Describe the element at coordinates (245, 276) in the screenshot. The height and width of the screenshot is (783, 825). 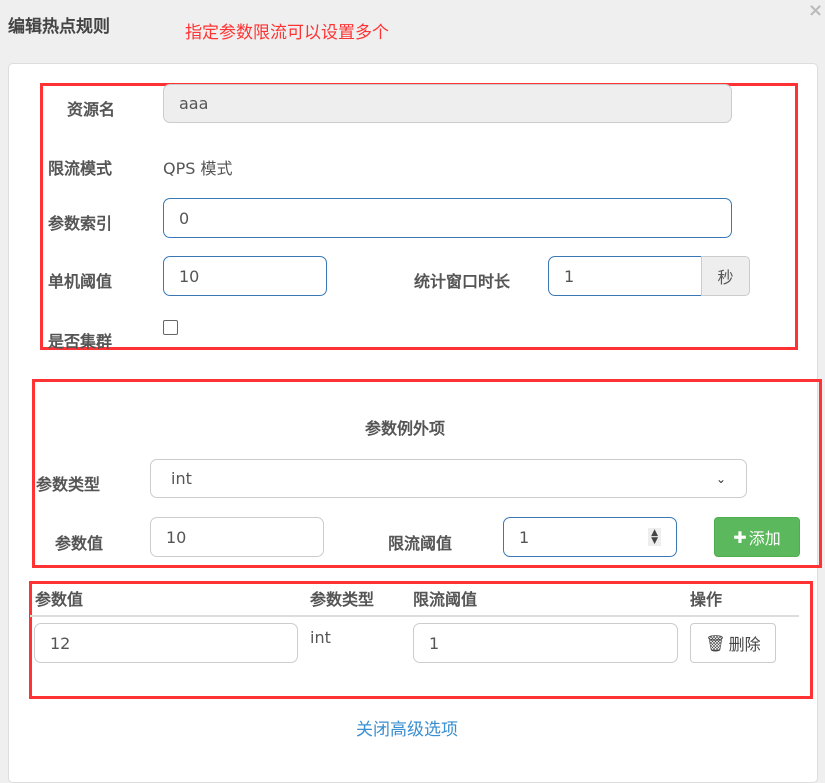
I see `threshold-input: 10` at that location.